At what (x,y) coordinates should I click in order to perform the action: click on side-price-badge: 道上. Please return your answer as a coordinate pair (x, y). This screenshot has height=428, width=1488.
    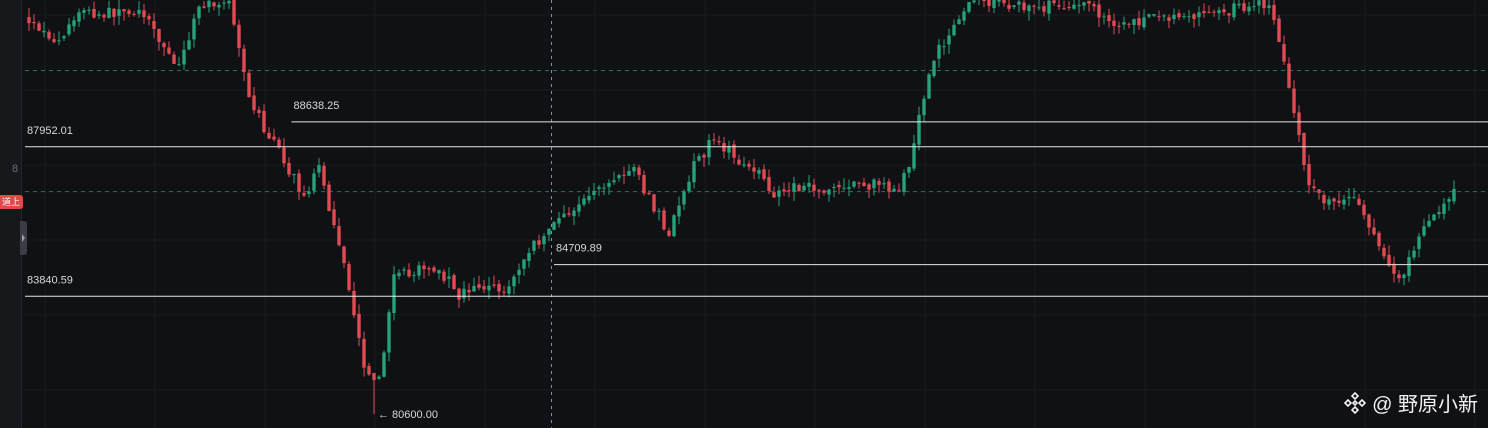
    Looking at the image, I should click on (12, 202).